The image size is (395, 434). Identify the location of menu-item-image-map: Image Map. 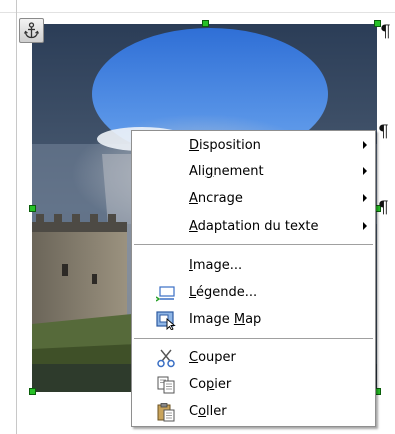
(253, 320).